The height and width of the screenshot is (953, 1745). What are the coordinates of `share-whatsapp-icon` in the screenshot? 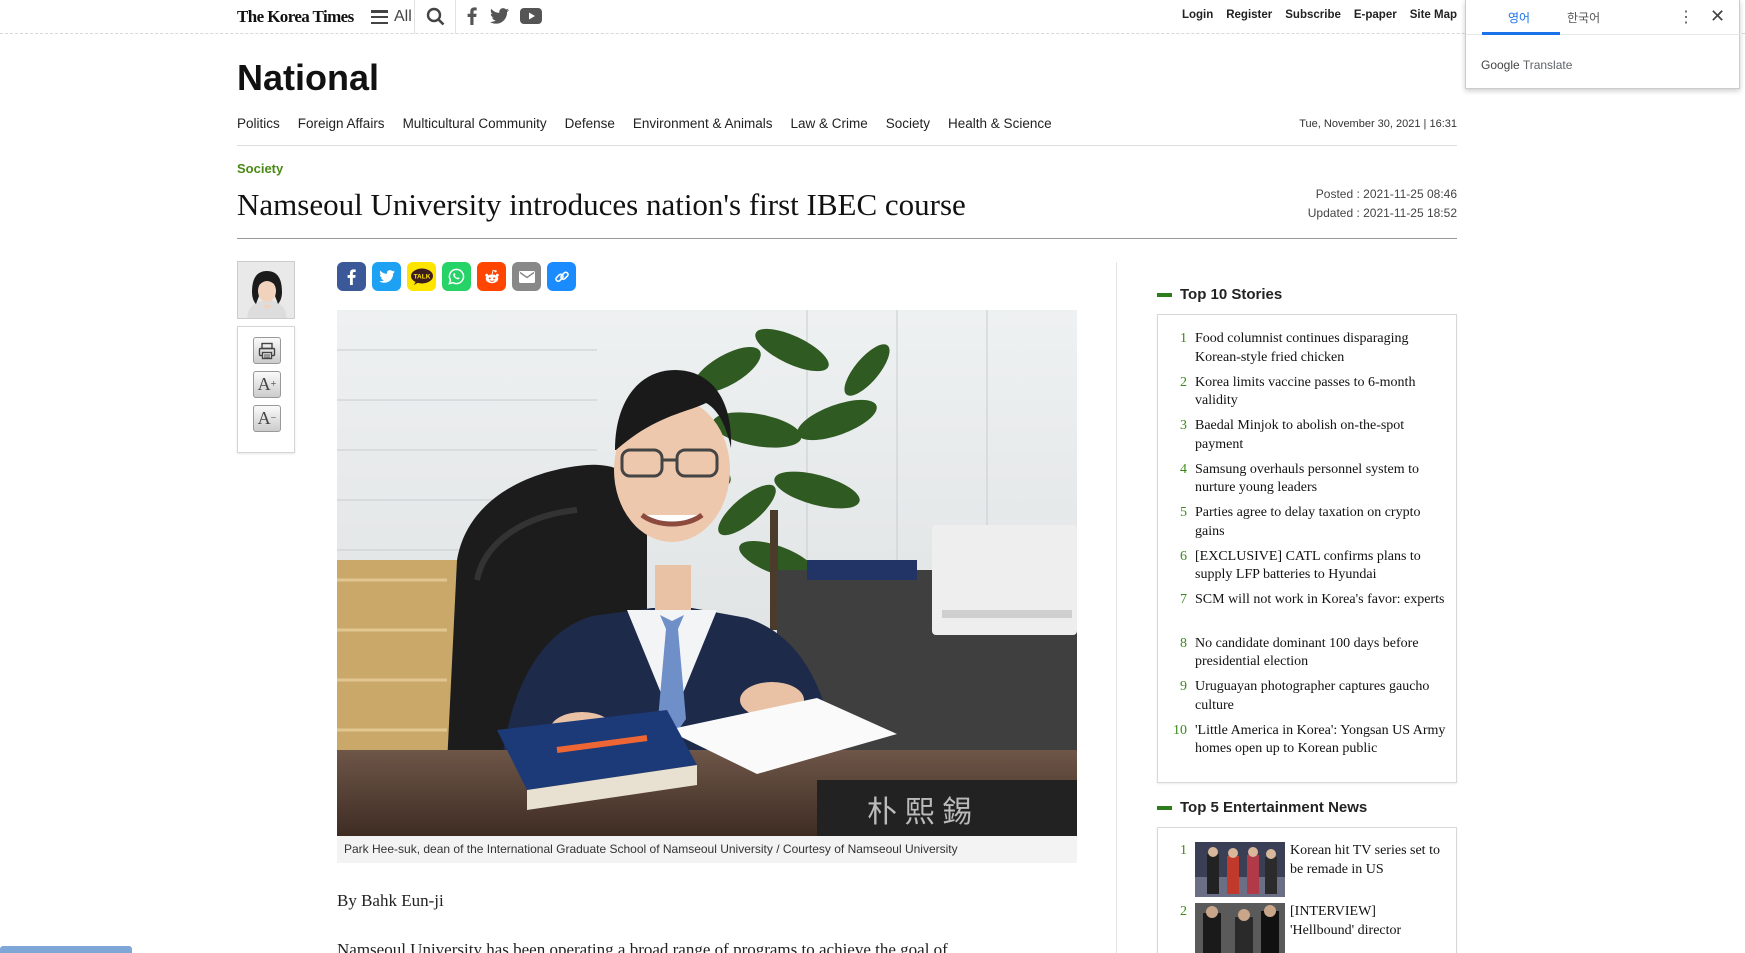 It's located at (456, 276).